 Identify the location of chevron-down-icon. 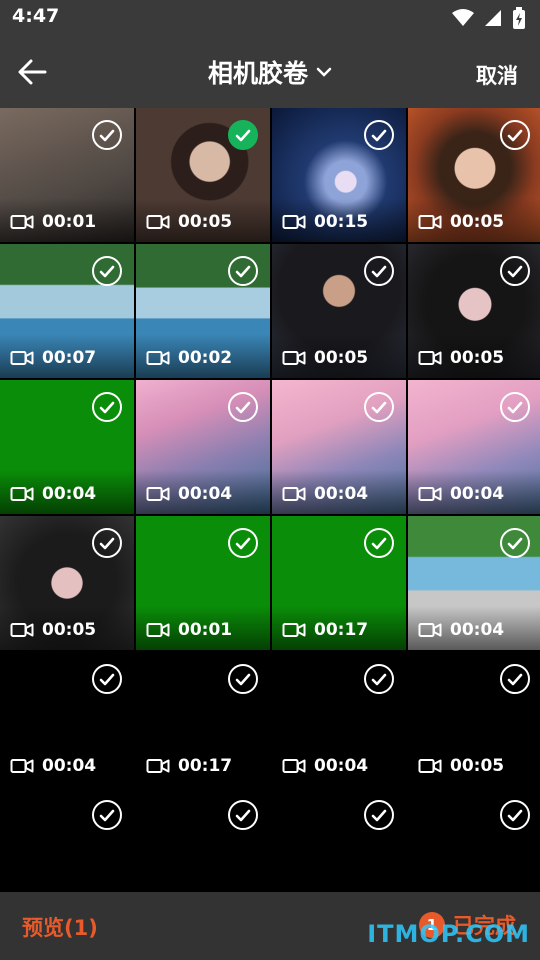
(324, 72).